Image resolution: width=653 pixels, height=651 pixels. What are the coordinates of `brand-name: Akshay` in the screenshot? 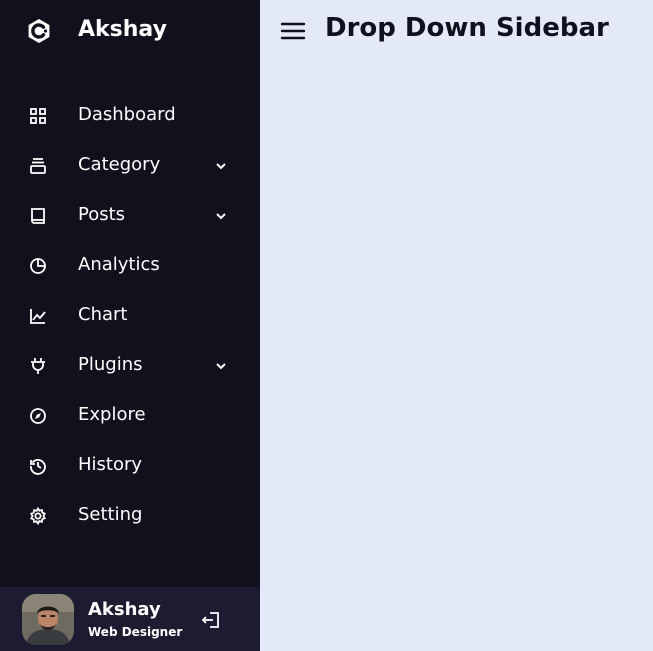 It's located at (122, 29).